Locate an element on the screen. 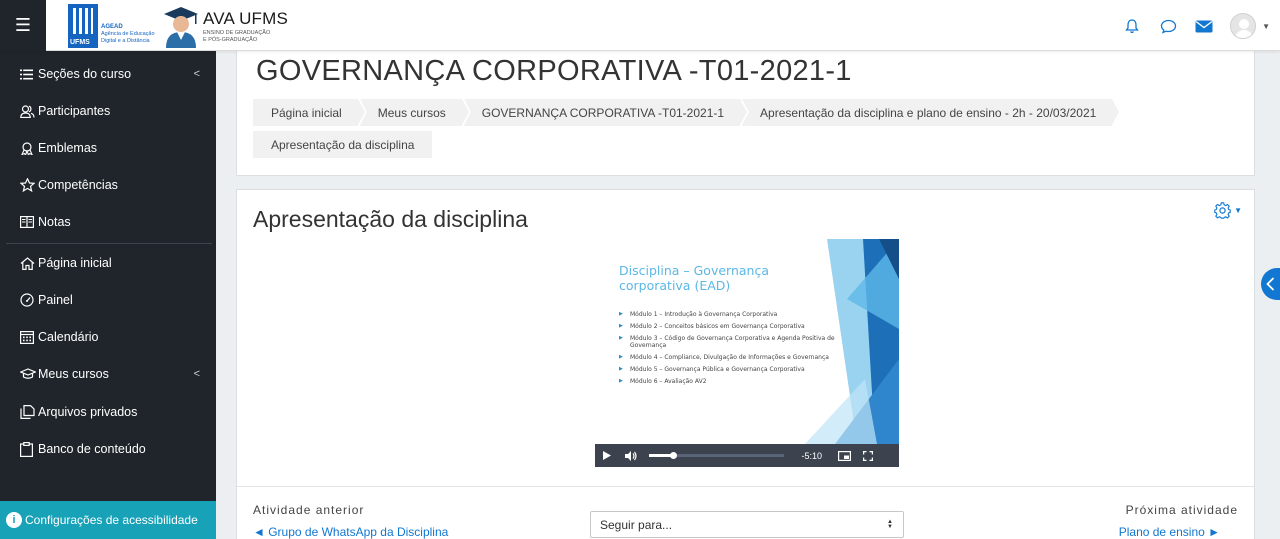  list-icon is located at coordinates (28, 74).